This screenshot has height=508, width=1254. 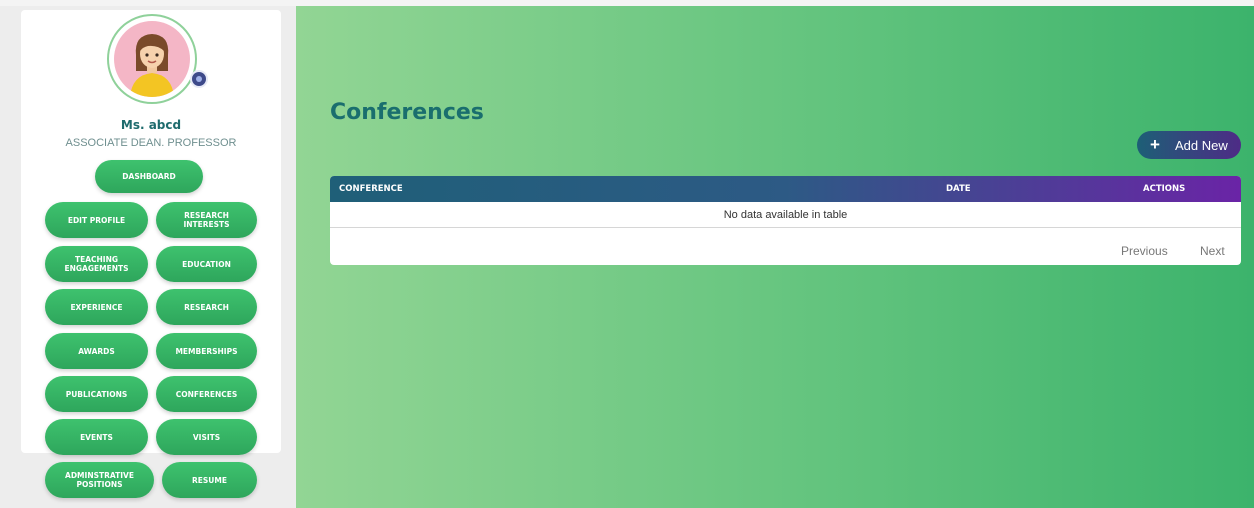 What do you see at coordinates (206, 437) in the screenshot?
I see `nav-visits-button: VISITS` at bounding box center [206, 437].